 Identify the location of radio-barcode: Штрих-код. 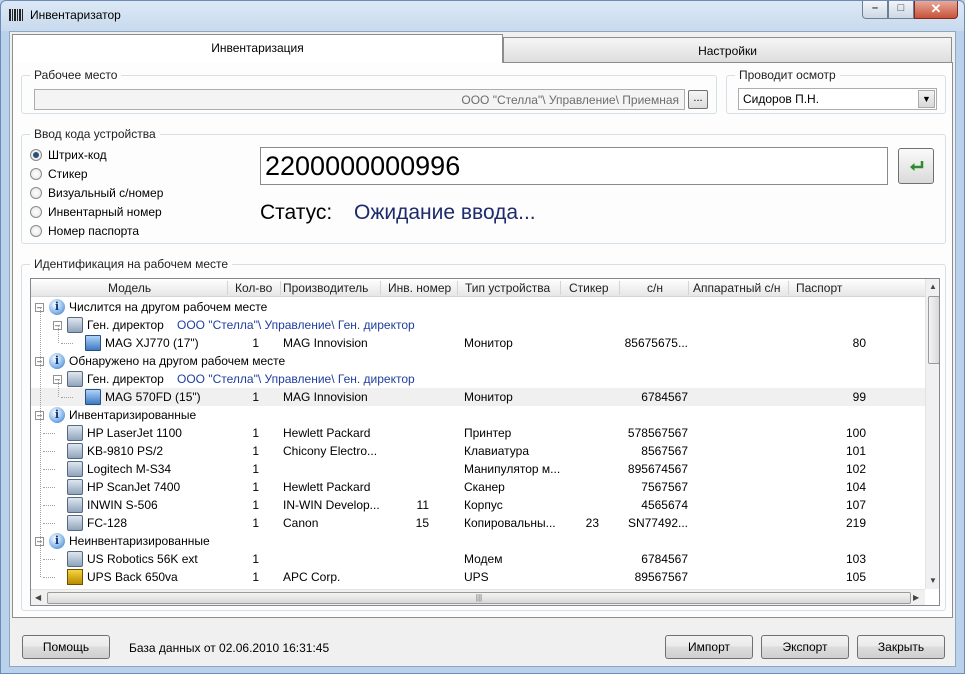
(68, 155).